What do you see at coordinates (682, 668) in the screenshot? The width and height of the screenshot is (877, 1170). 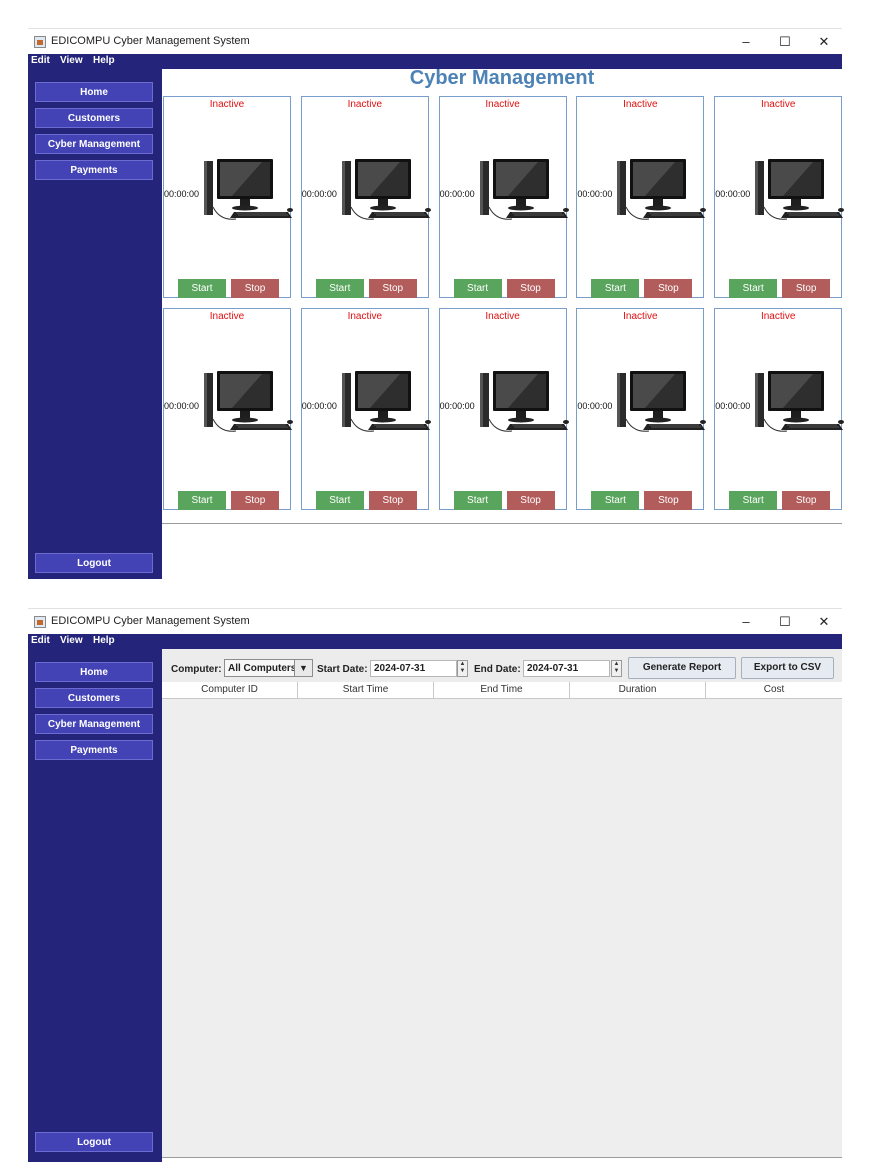 I see `generate-report-button: Generate Report` at bounding box center [682, 668].